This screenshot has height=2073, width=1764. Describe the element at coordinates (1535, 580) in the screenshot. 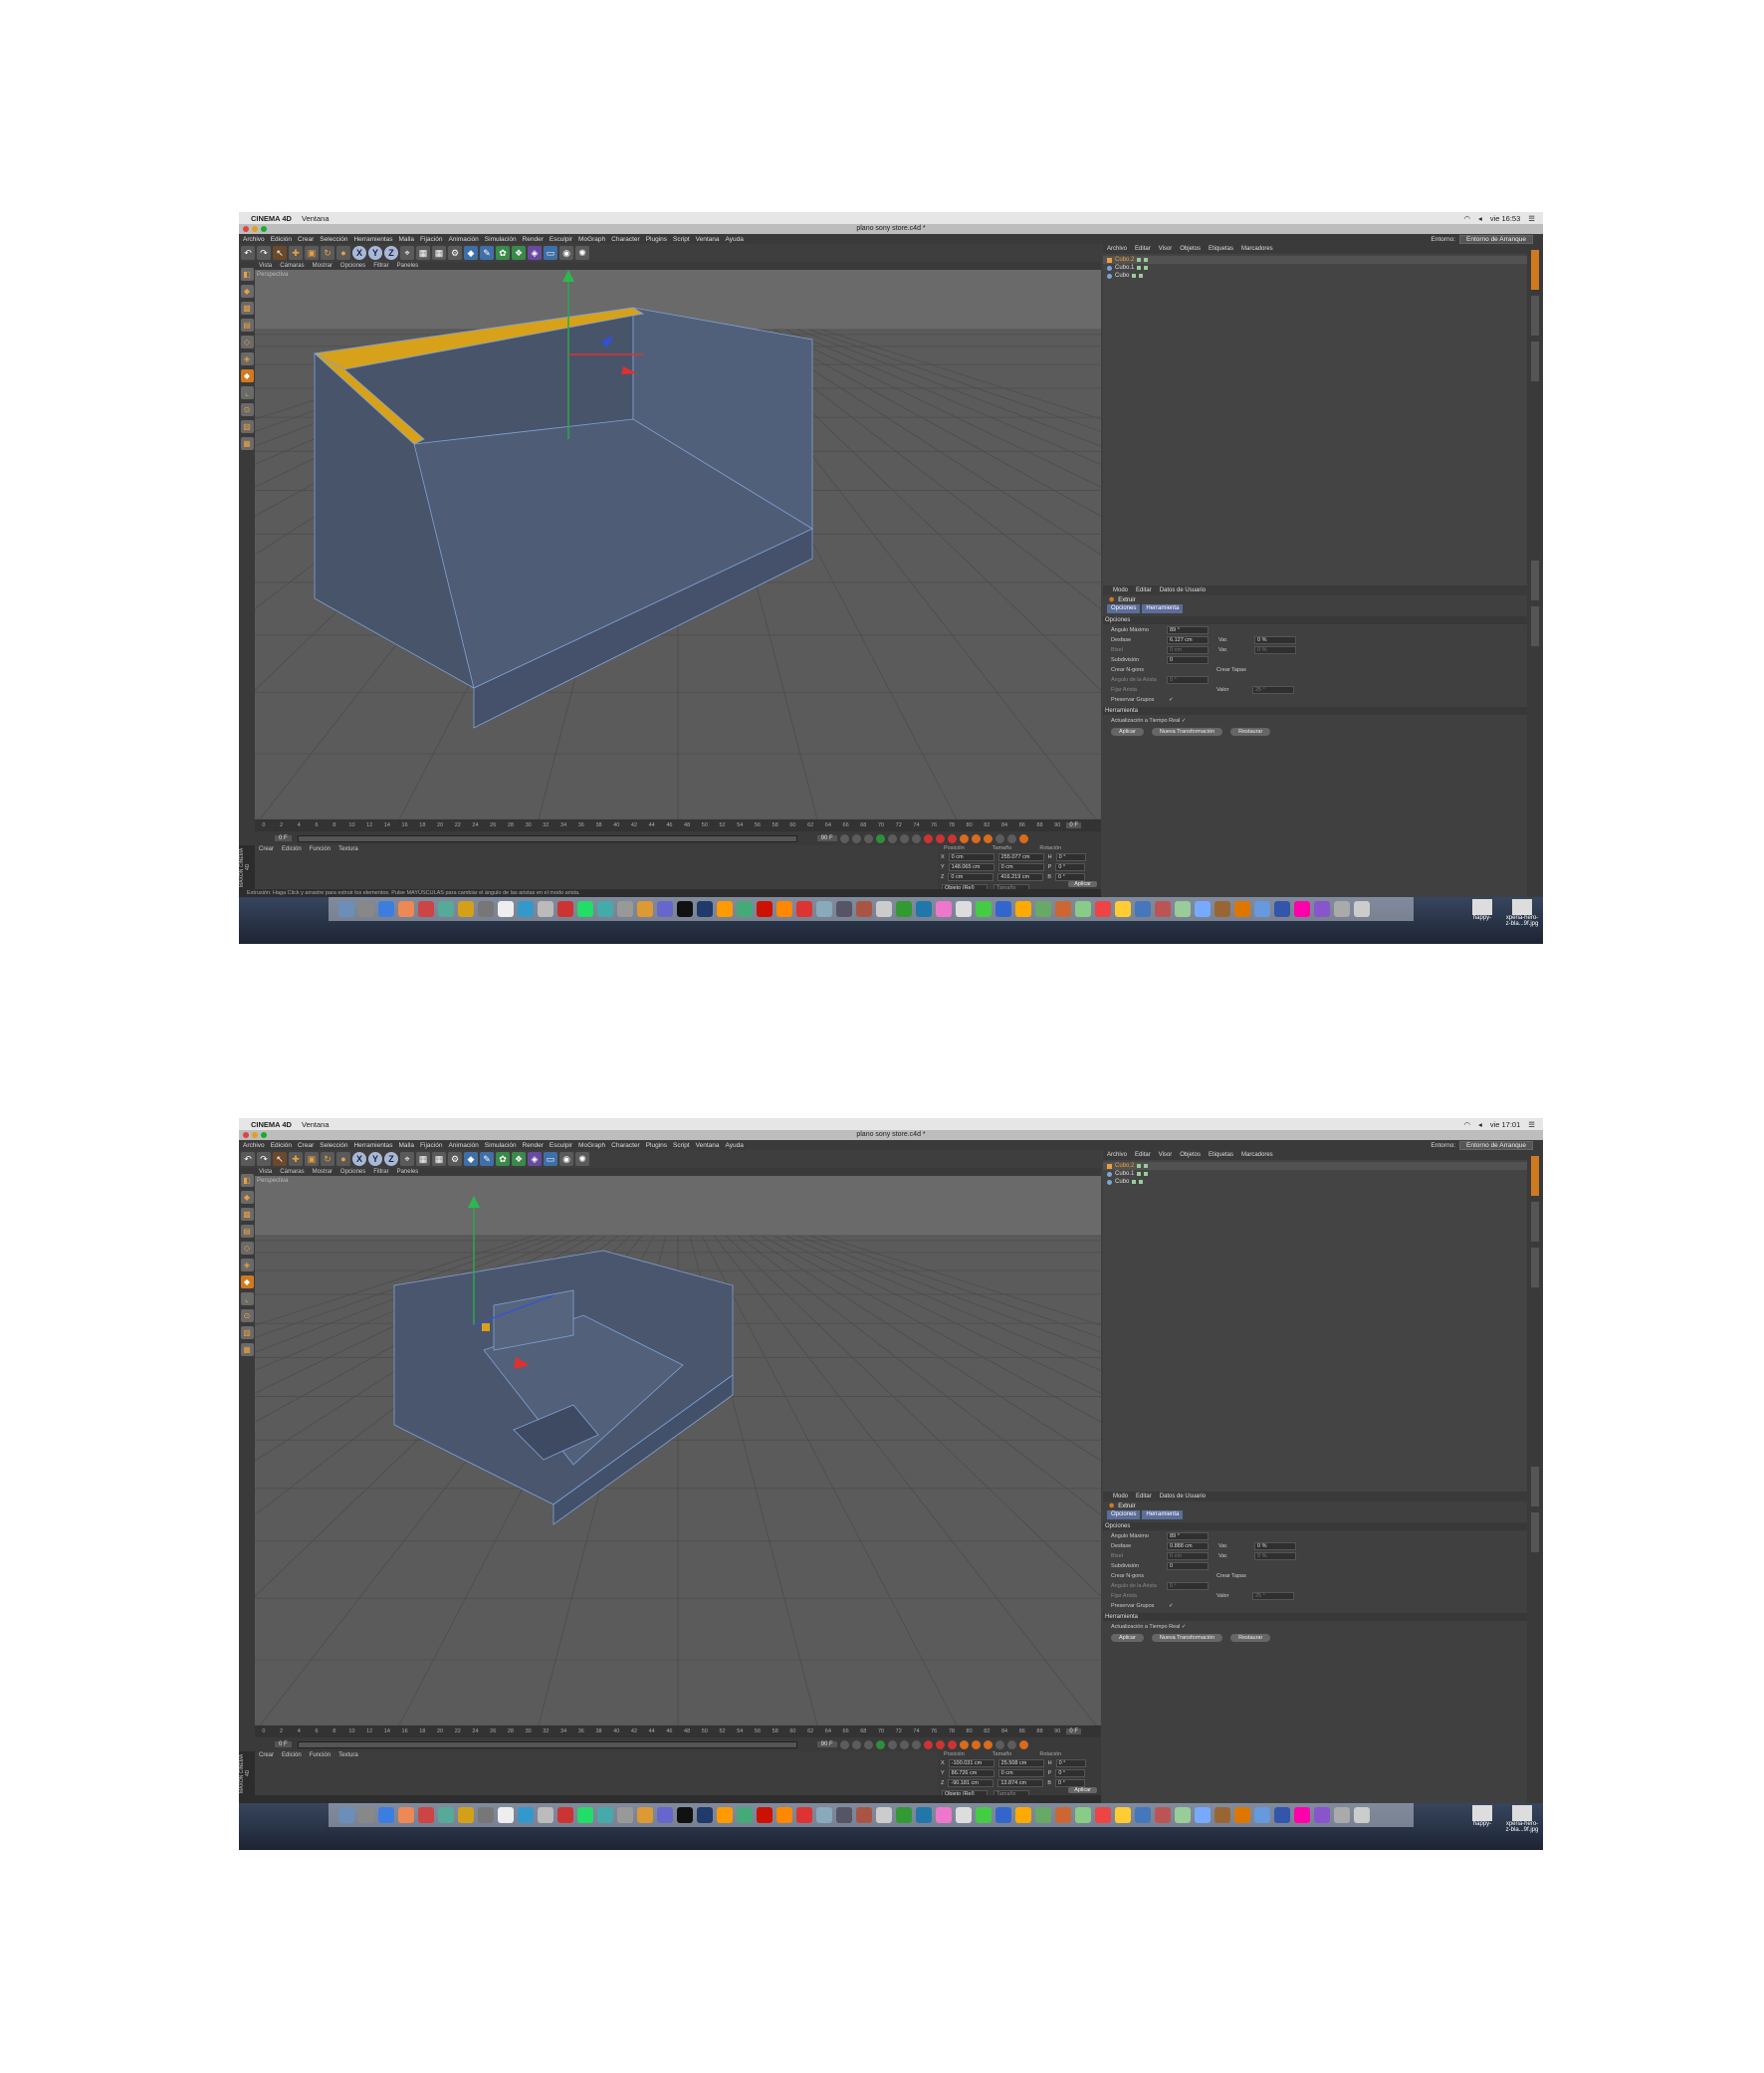

I see `side-tab-attributes` at that location.